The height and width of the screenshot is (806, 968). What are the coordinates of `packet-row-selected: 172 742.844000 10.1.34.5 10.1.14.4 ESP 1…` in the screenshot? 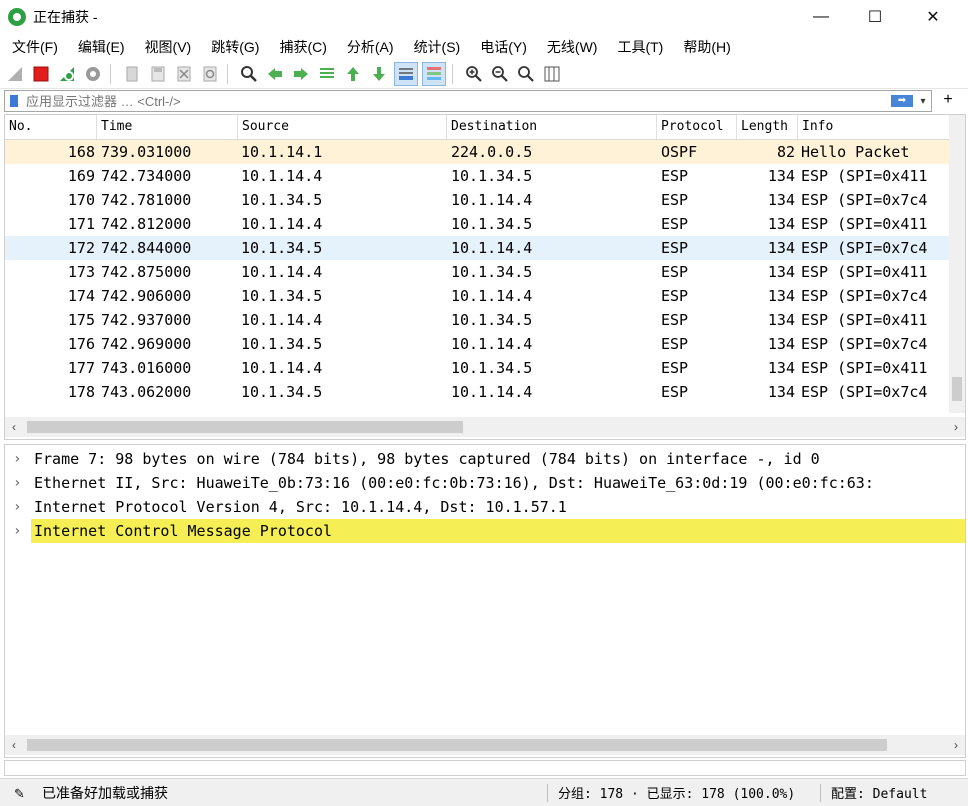 It's located at (485, 248).